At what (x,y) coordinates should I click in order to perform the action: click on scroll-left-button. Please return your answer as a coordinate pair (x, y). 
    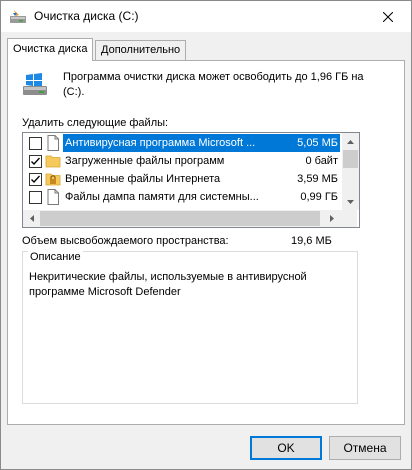
    Looking at the image, I should click on (31, 218).